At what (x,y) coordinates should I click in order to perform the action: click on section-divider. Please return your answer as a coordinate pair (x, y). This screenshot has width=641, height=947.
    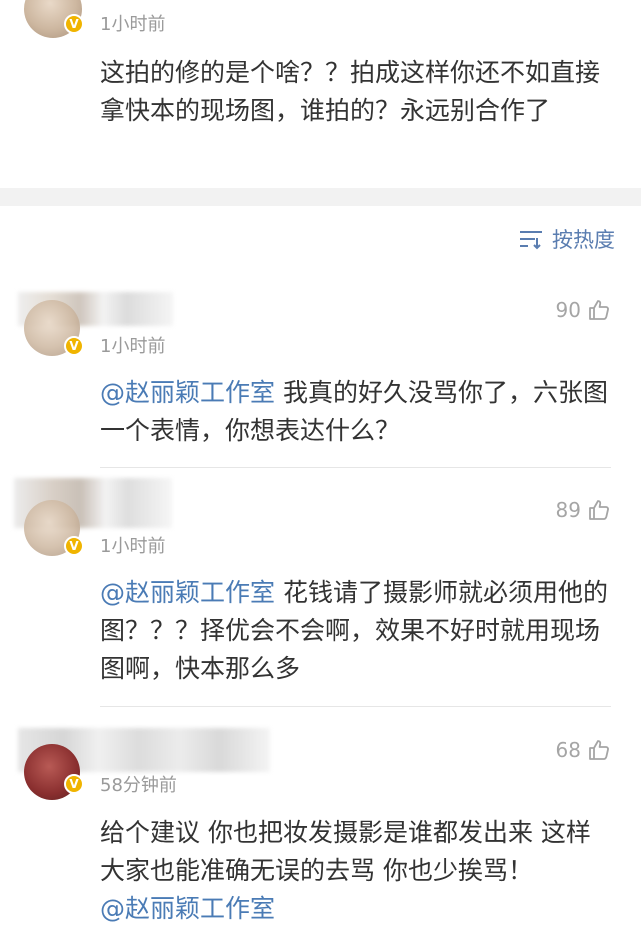
    Looking at the image, I should click on (320, 197).